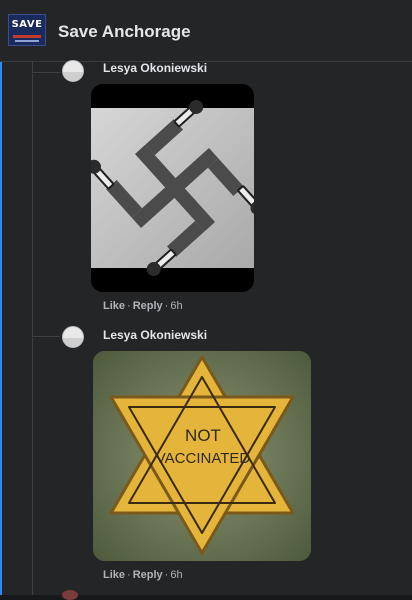  I want to click on scroll-edge-indicator, so click(1, 328).